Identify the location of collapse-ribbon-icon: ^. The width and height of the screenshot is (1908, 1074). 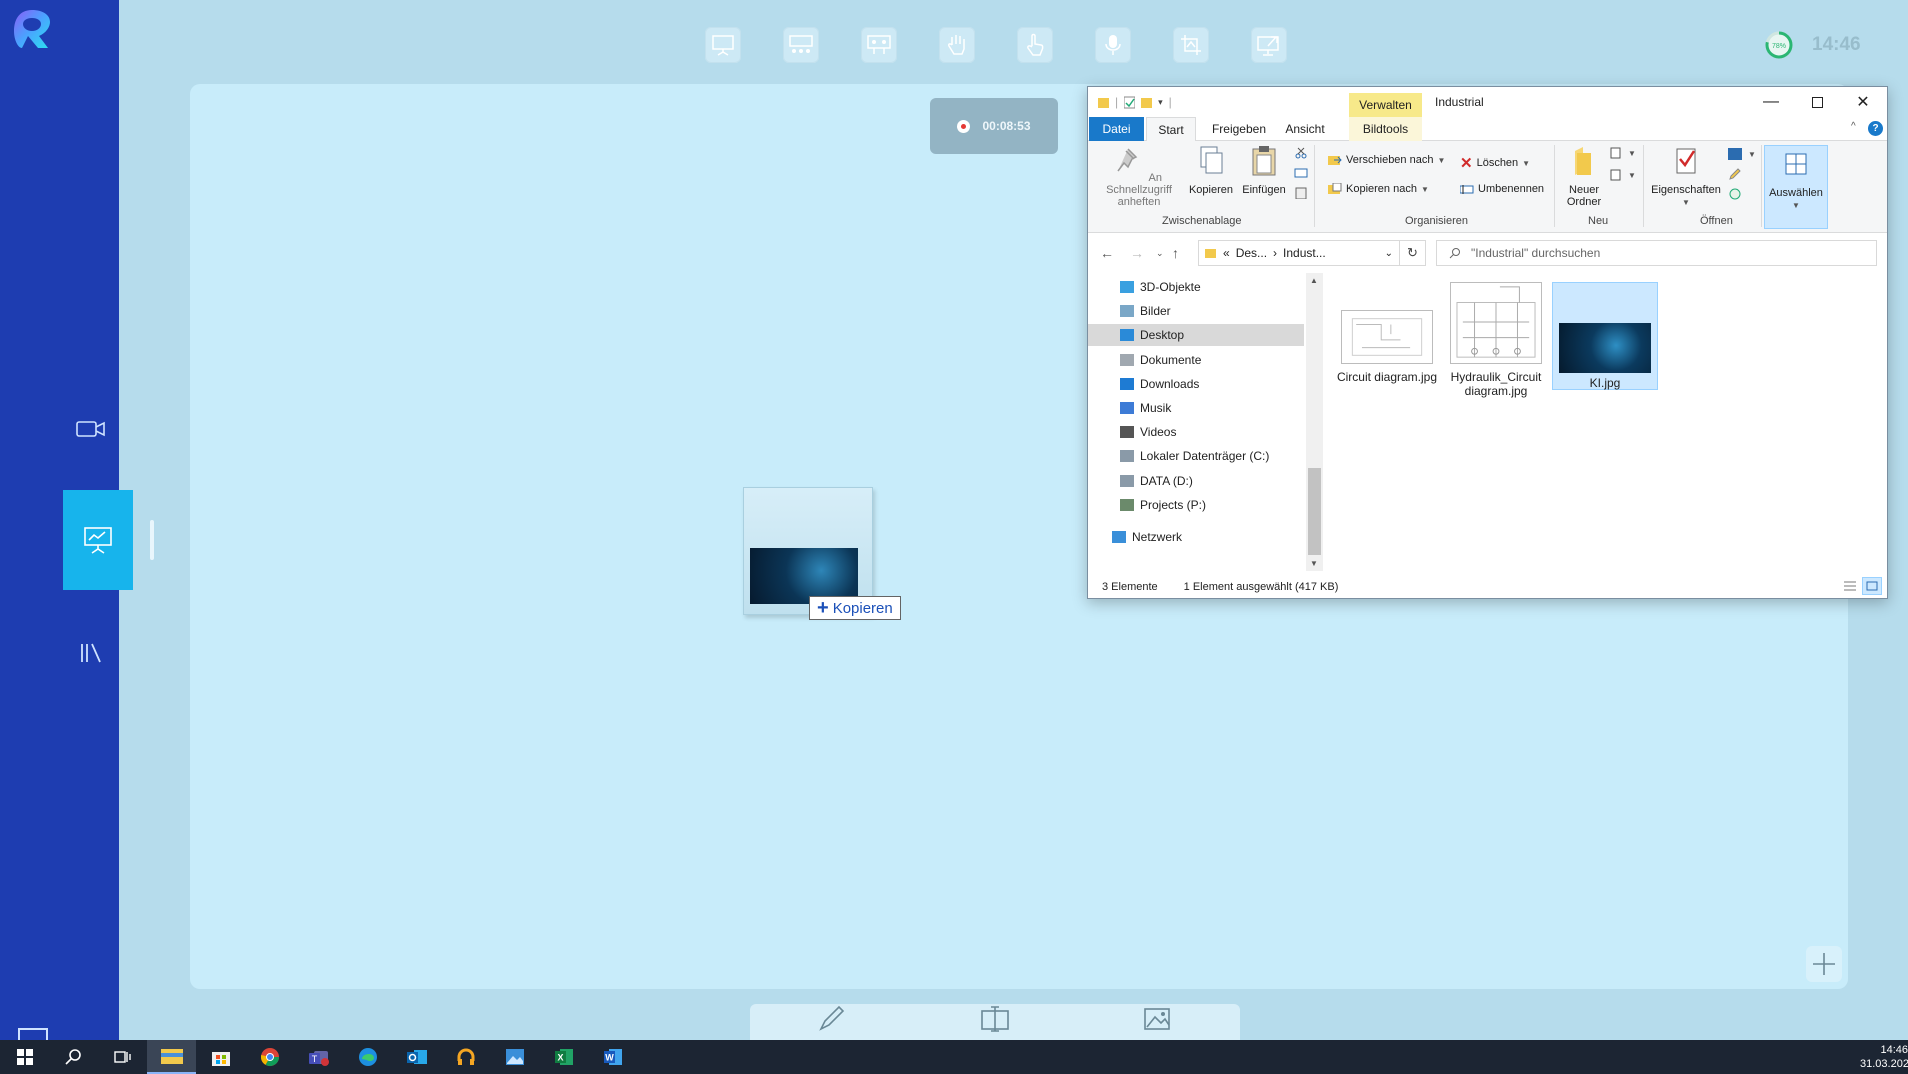
(1853, 126).